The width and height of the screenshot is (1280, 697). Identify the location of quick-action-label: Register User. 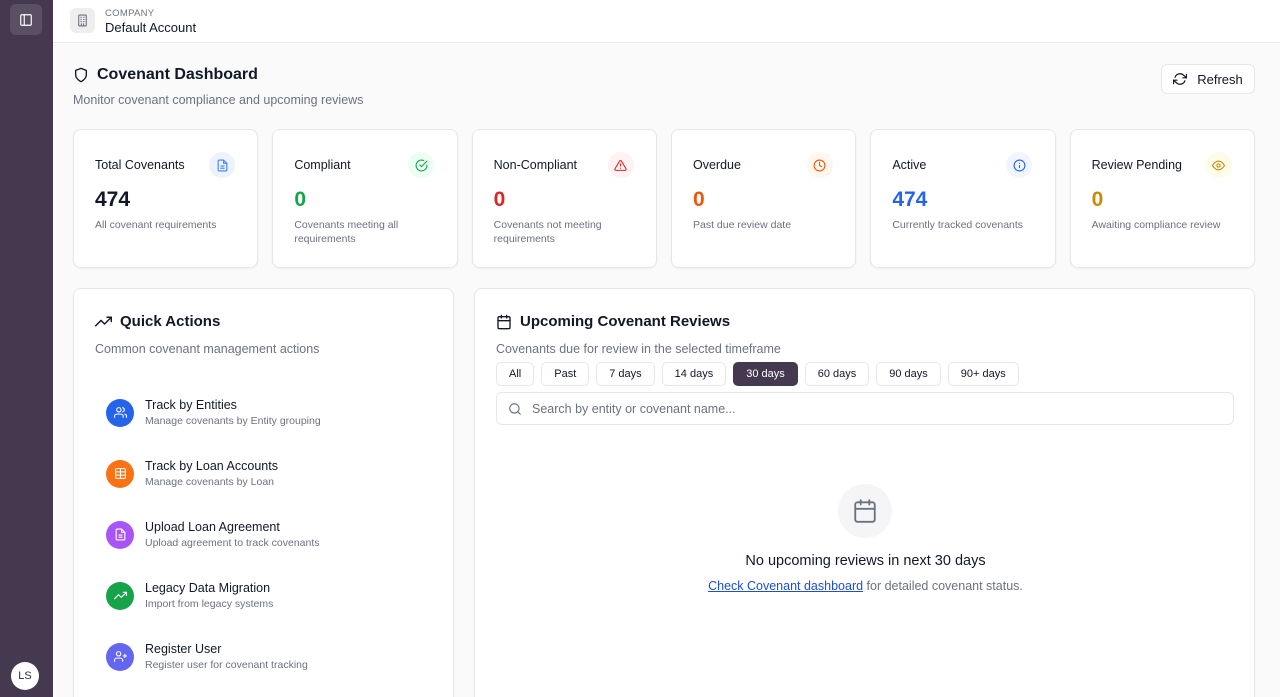
(183, 649).